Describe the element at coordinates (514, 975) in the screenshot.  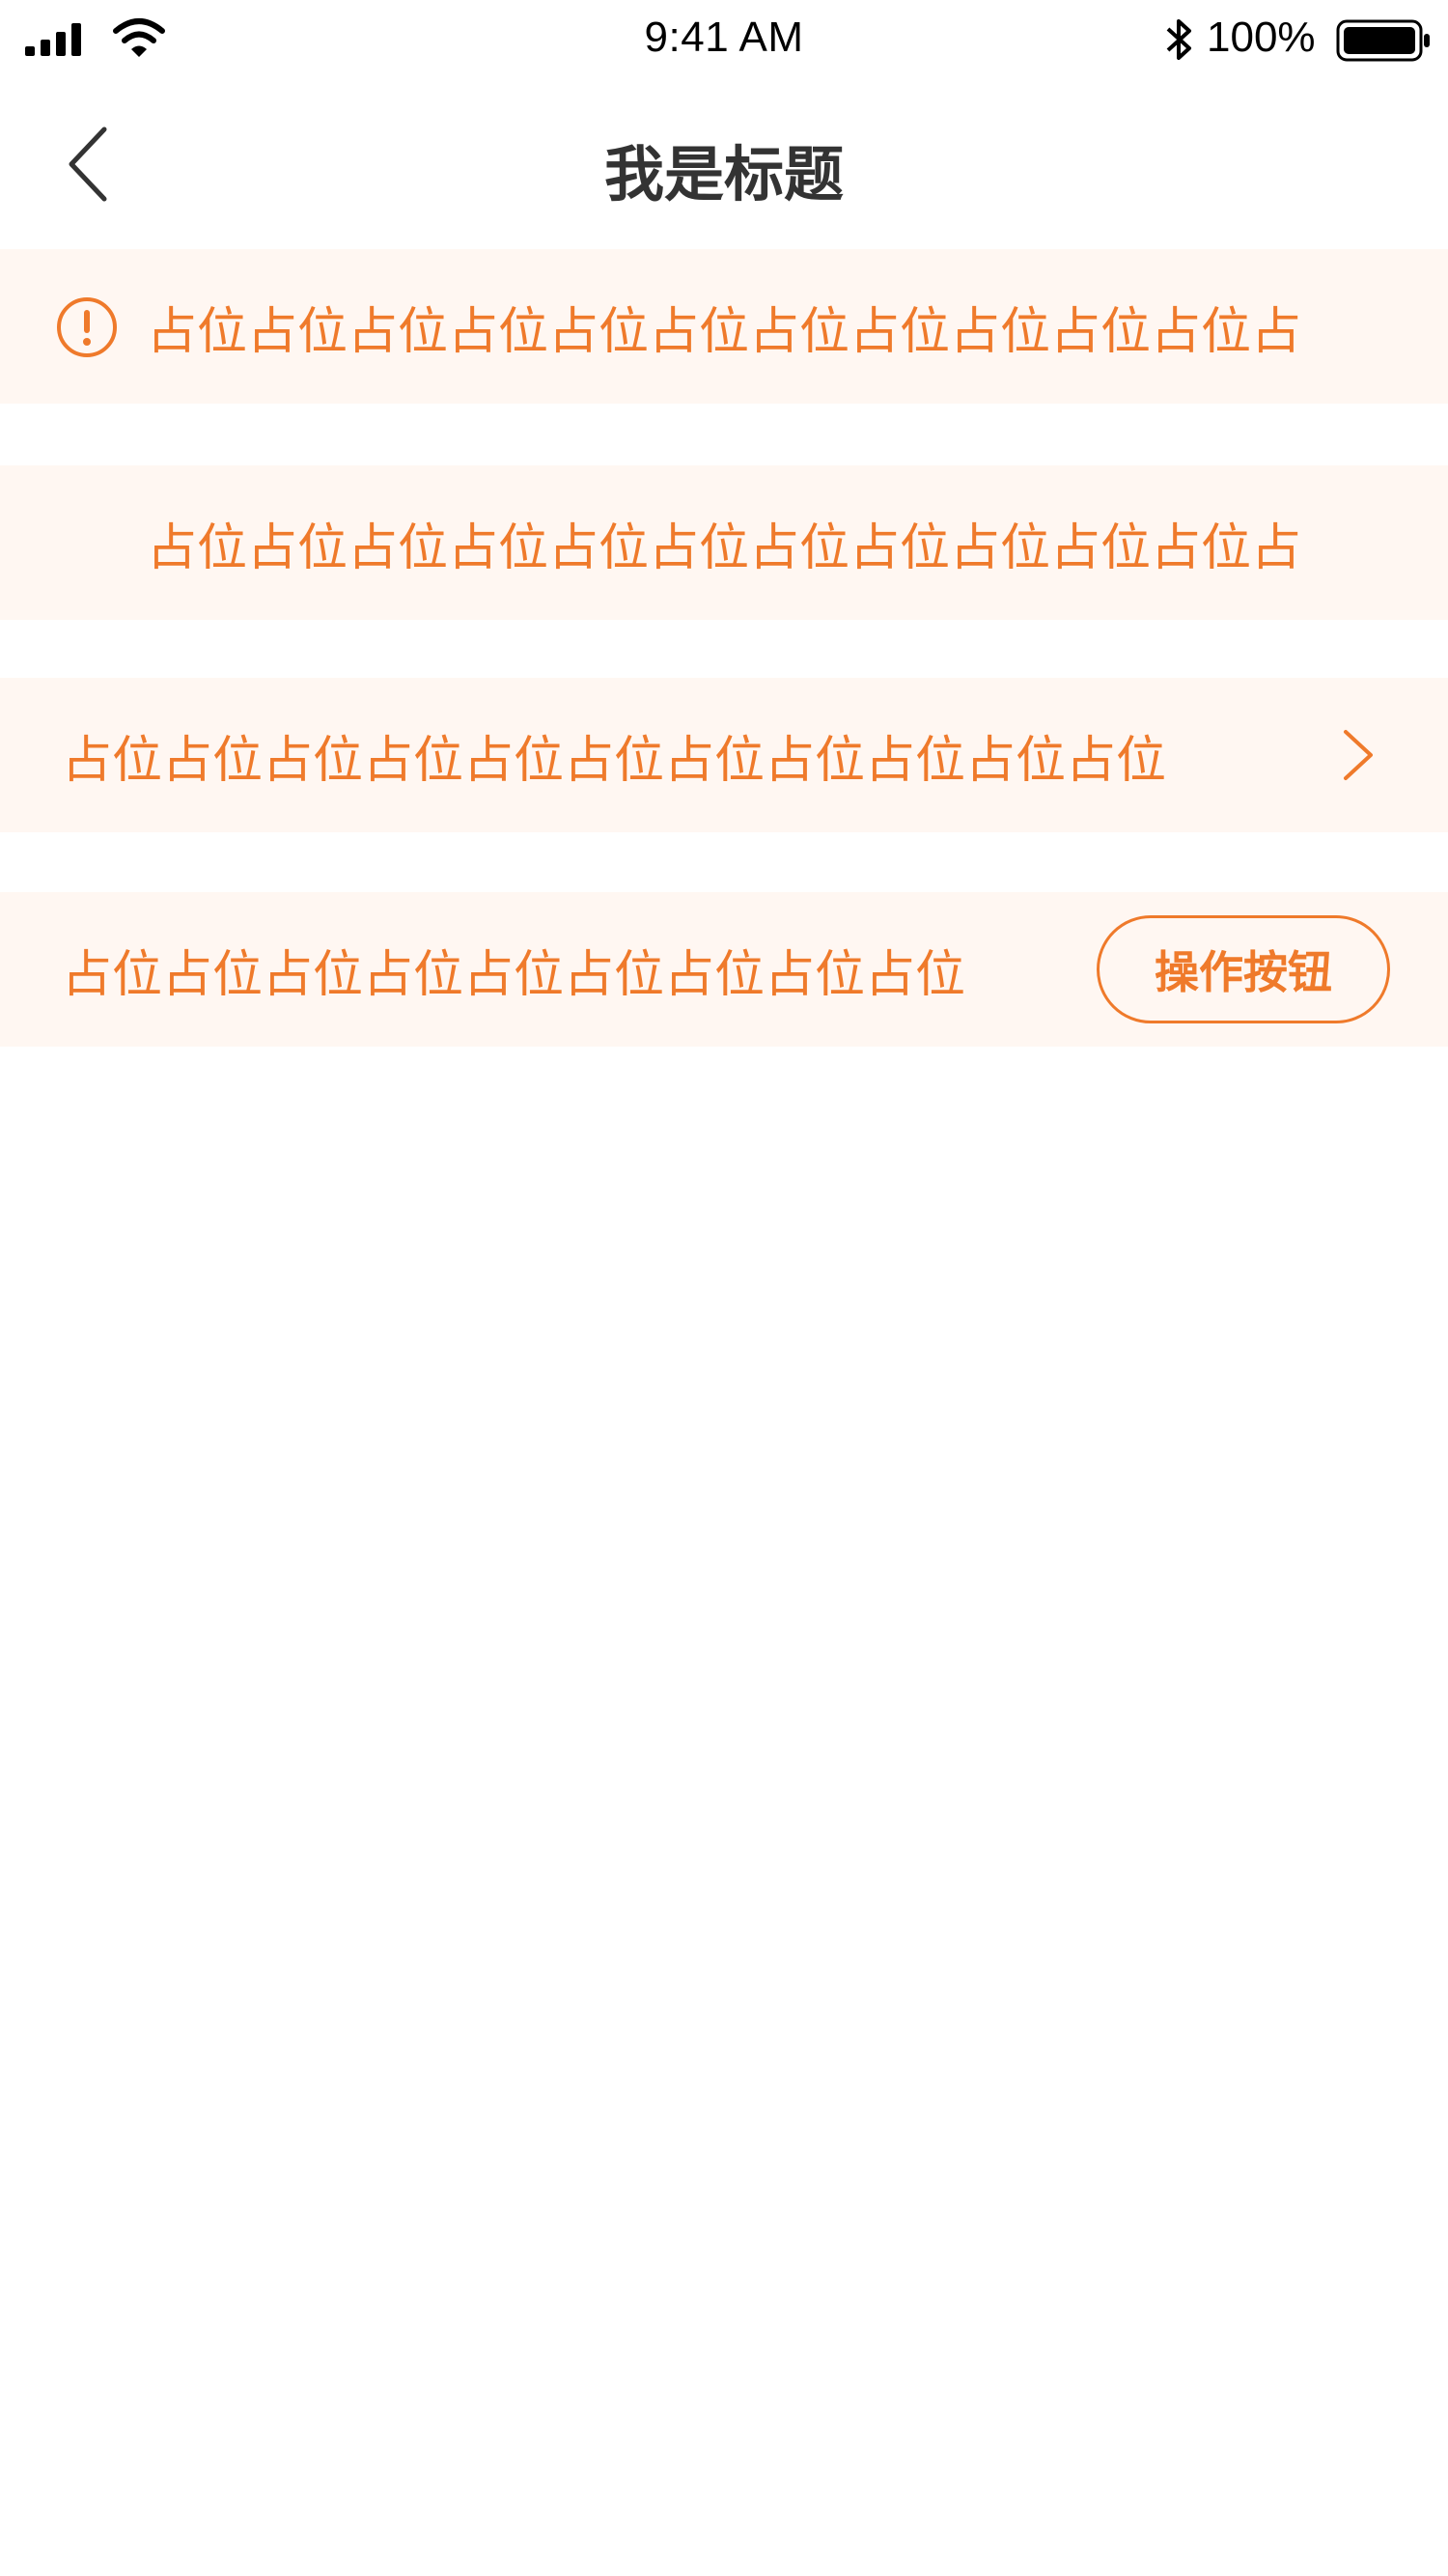
I see `notice-text: 占位占位占位占位占位占位占位占位占位` at that location.